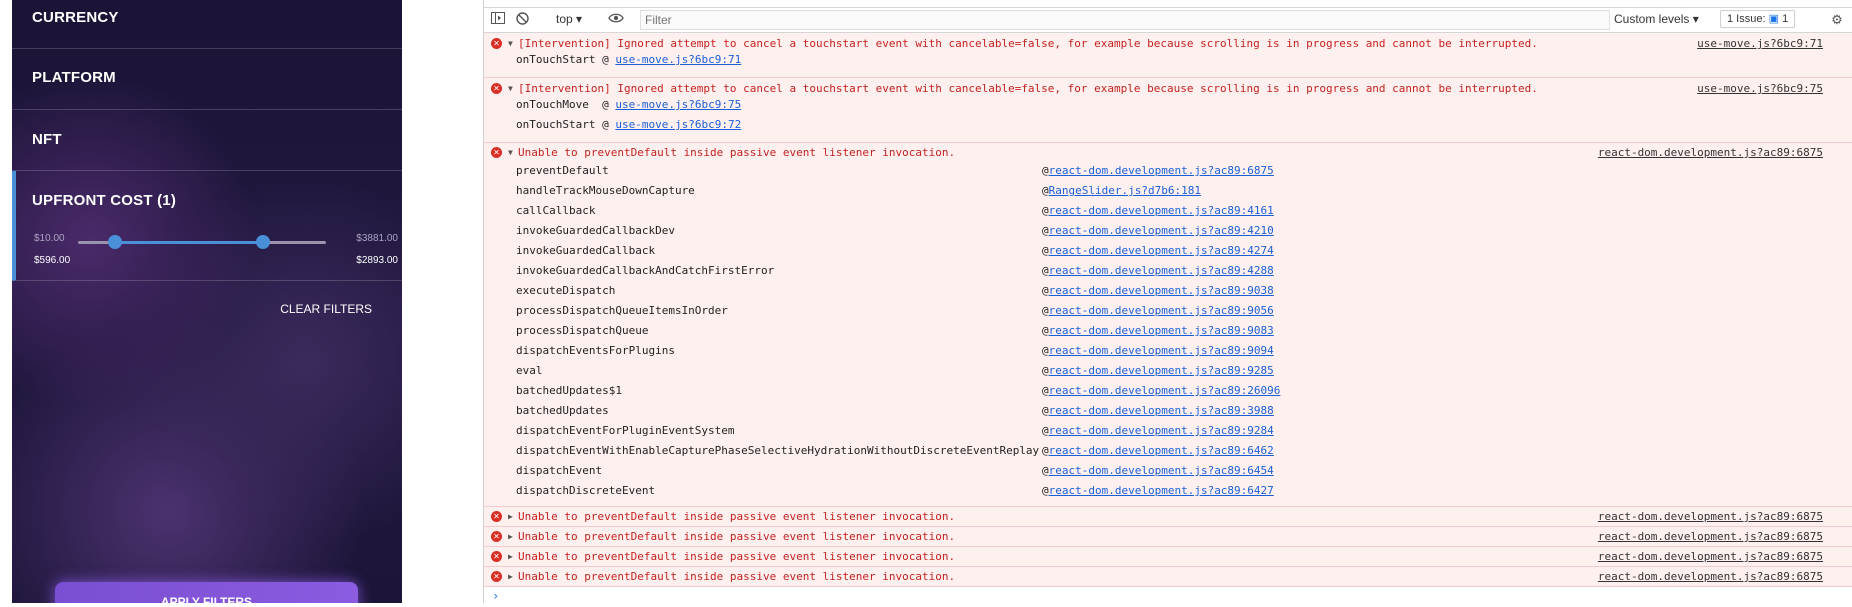 Image resolution: width=1852 pixels, height=607 pixels. Describe the element at coordinates (562, 170) in the screenshot. I see `stack-frame-name: preventDefault` at that location.